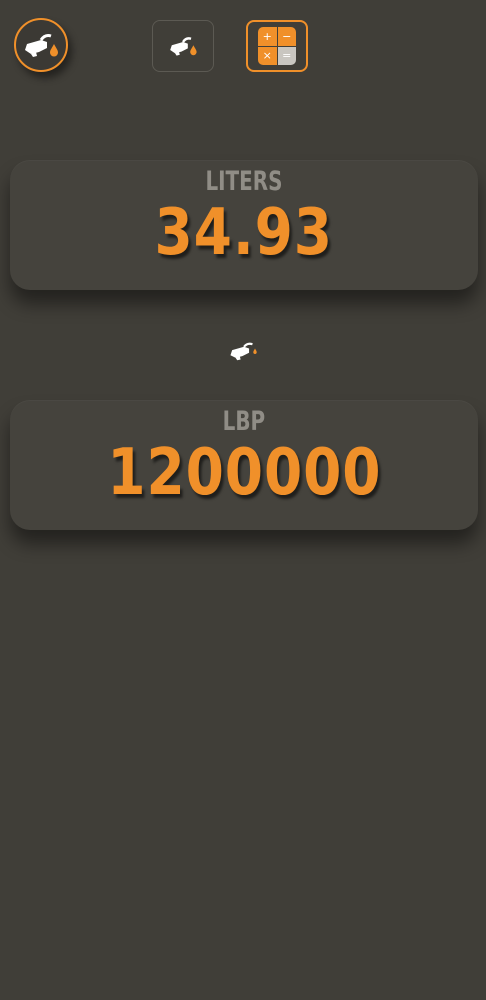 This screenshot has height=1000, width=486. I want to click on lbp-label: LBP, so click(244, 421).